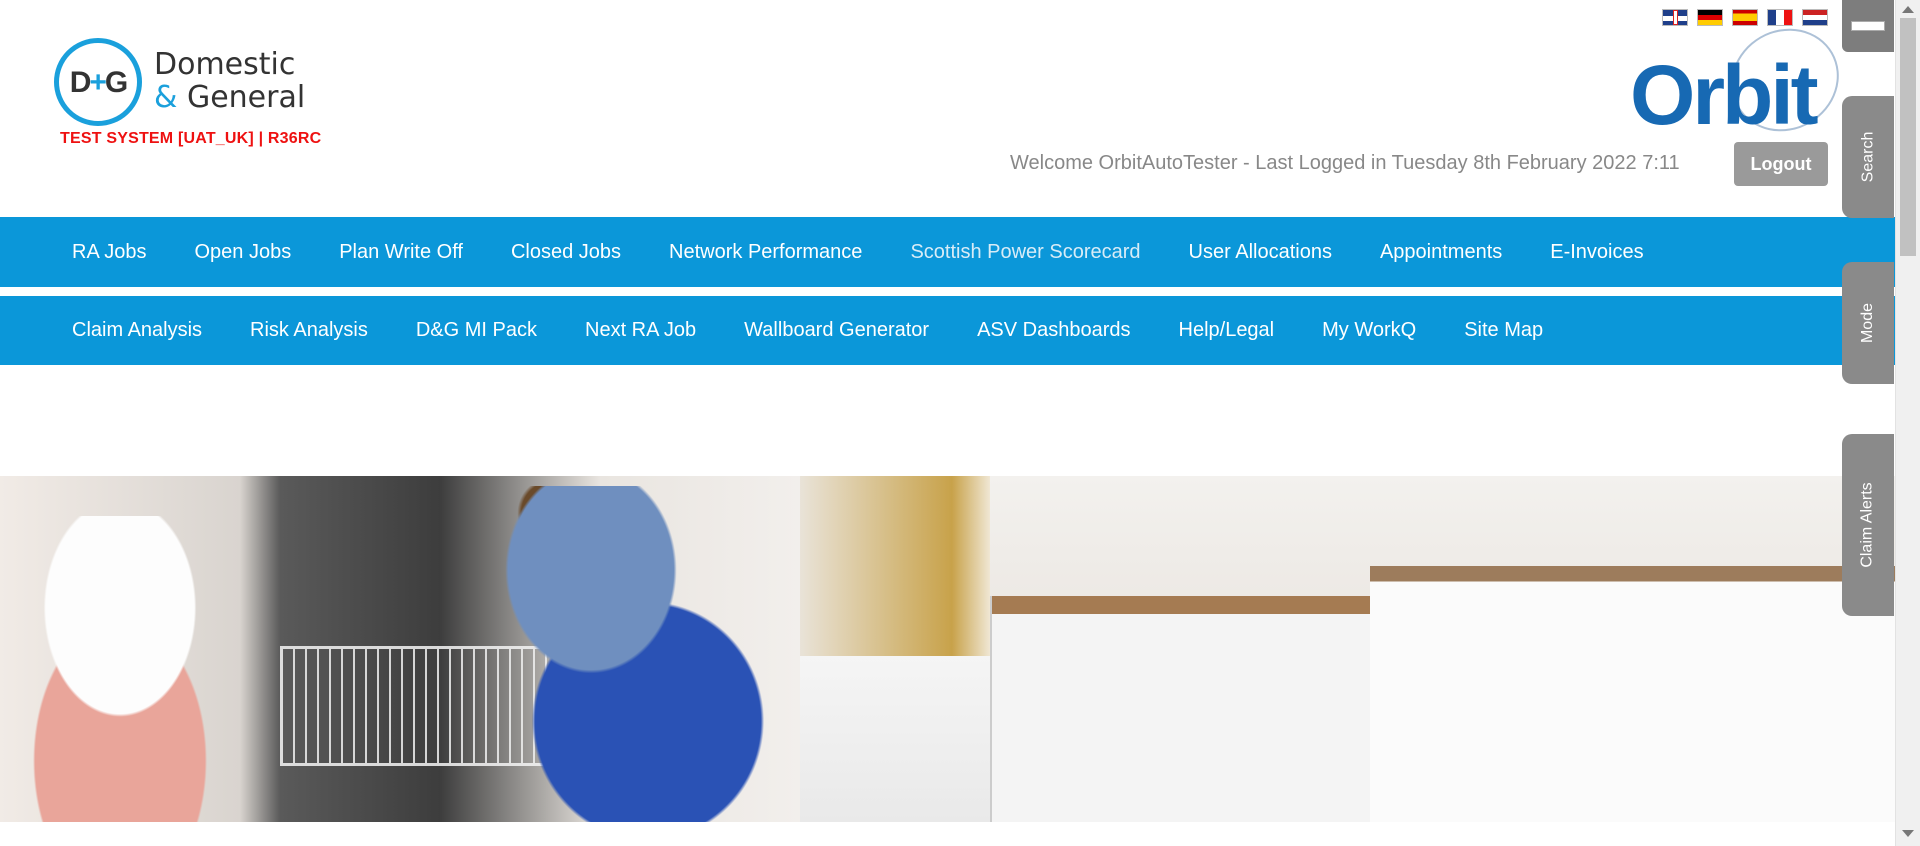 This screenshot has height=846, width=1920. Describe the element at coordinates (1815, 17) in the screenshot. I see `dutch-flag-icon` at that location.